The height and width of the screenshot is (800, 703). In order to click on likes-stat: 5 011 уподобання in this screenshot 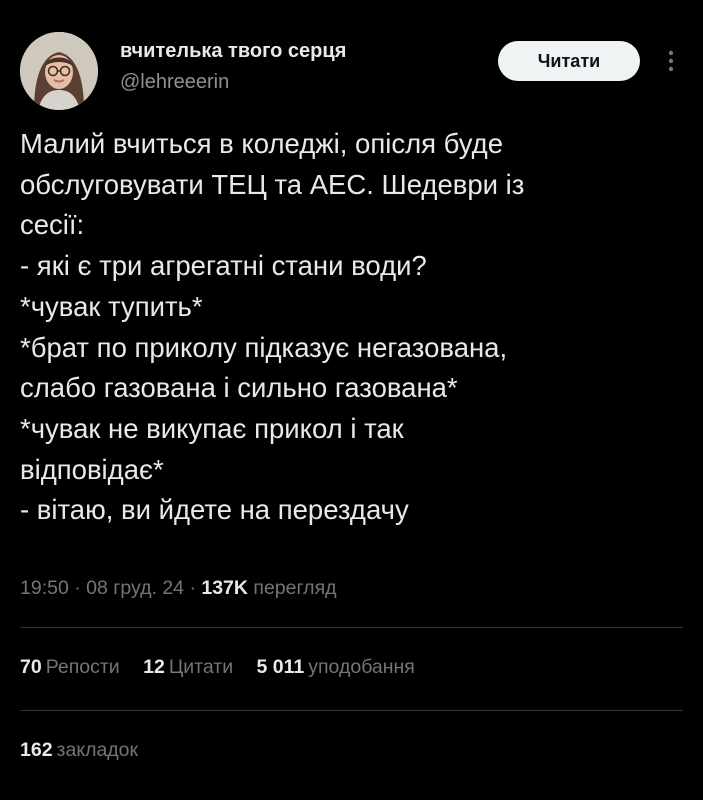, I will do `click(336, 667)`.